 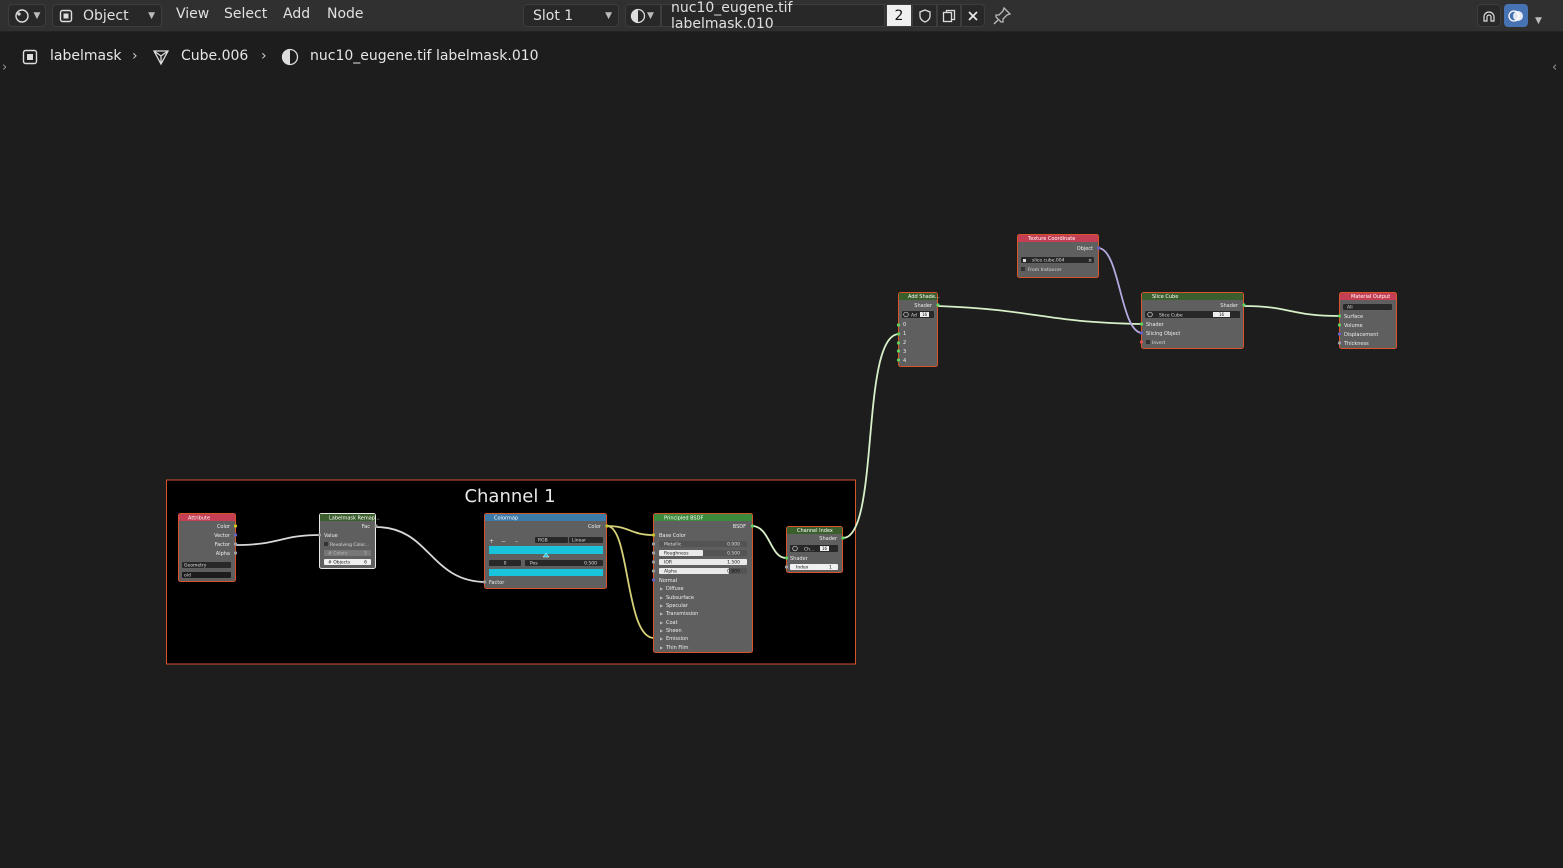 What do you see at coordinates (672, 623) in the screenshot?
I see `panel-coat: Coat` at bounding box center [672, 623].